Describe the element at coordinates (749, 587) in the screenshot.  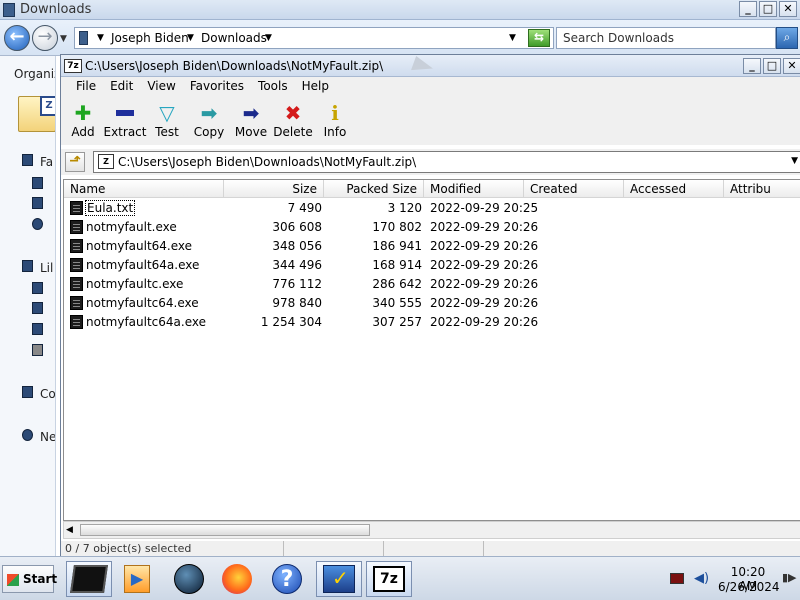
I see `clock-date: 6/26/2024` at that location.